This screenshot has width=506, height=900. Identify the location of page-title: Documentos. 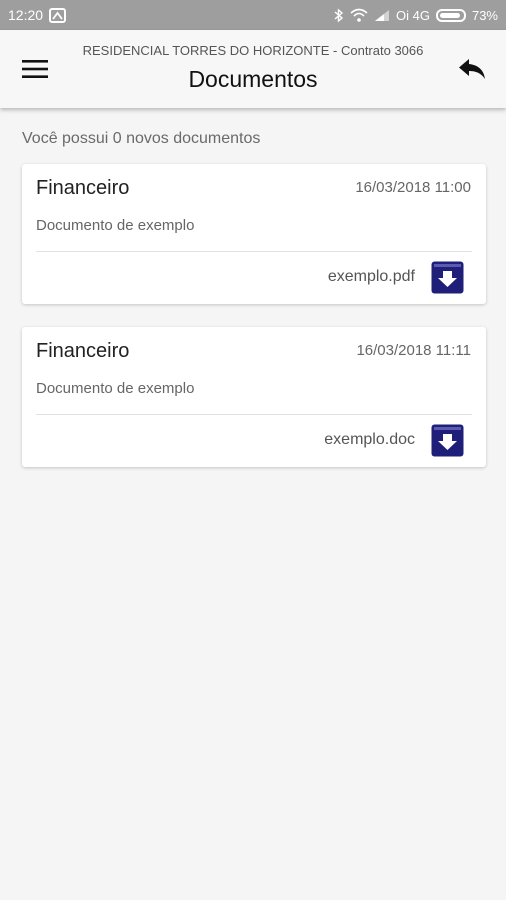
(253, 79).